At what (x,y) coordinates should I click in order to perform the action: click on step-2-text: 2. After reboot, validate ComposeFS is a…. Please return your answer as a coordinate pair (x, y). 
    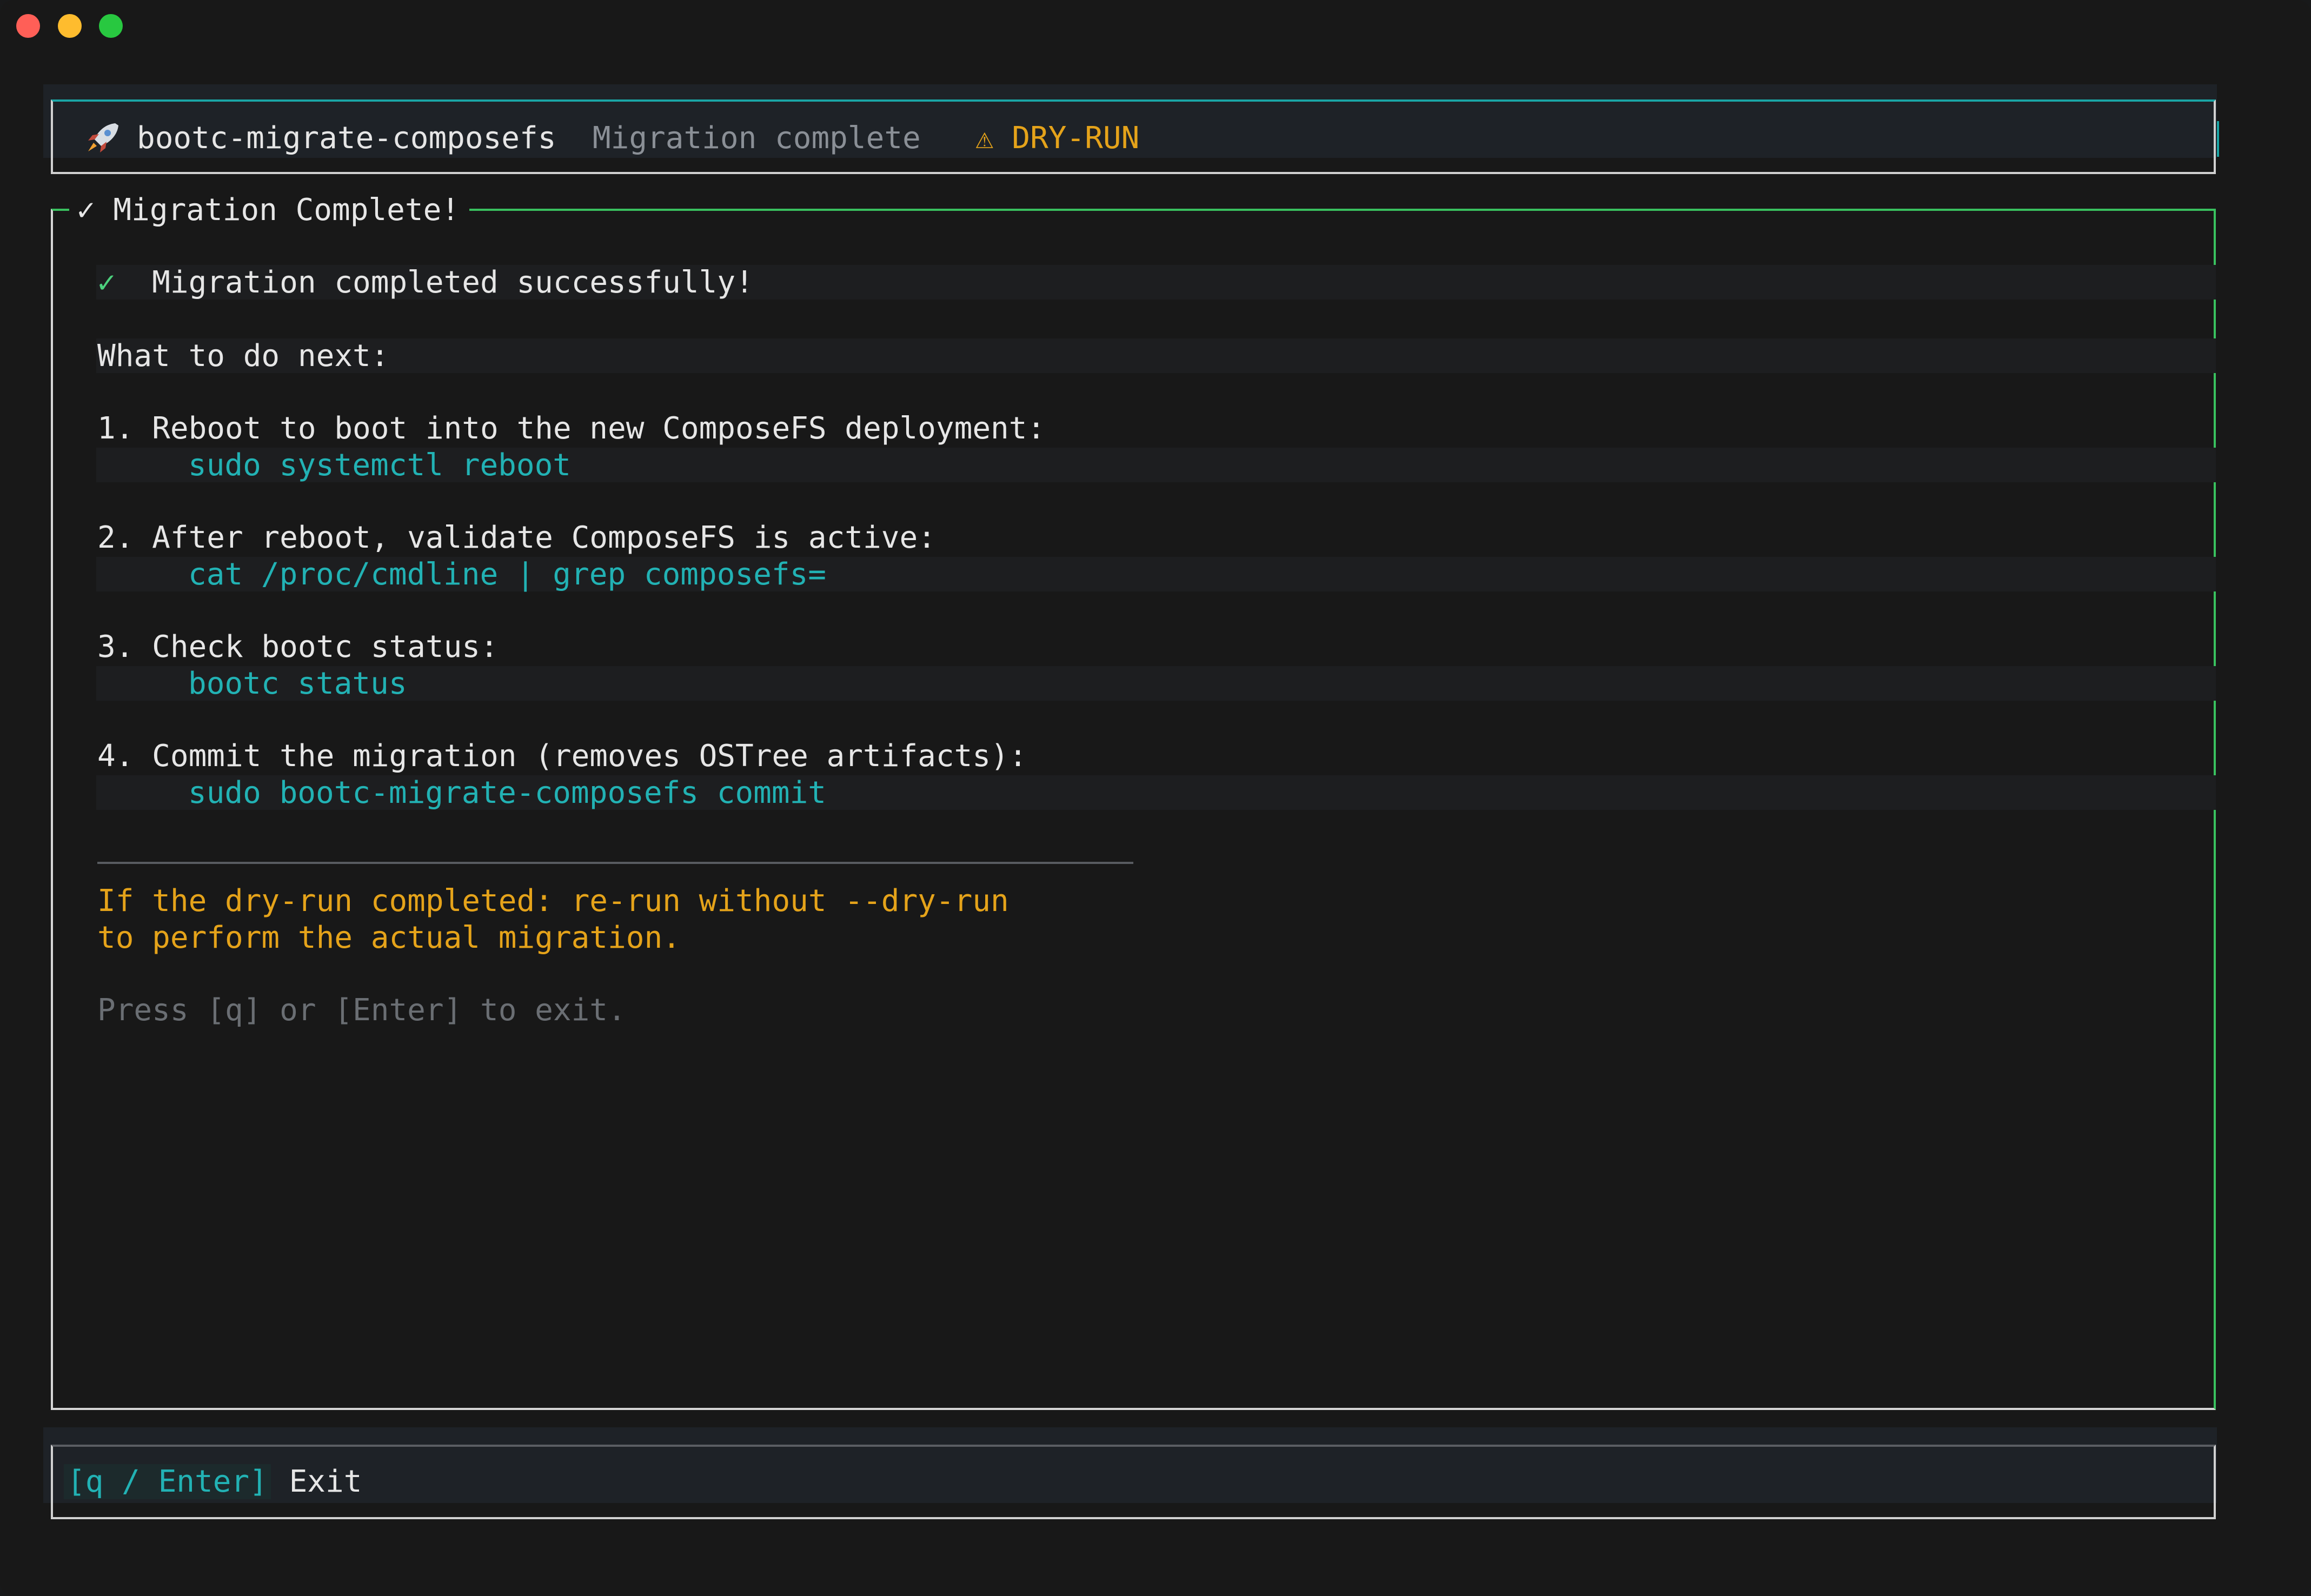
    Looking at the image, I should click on (516, 537).